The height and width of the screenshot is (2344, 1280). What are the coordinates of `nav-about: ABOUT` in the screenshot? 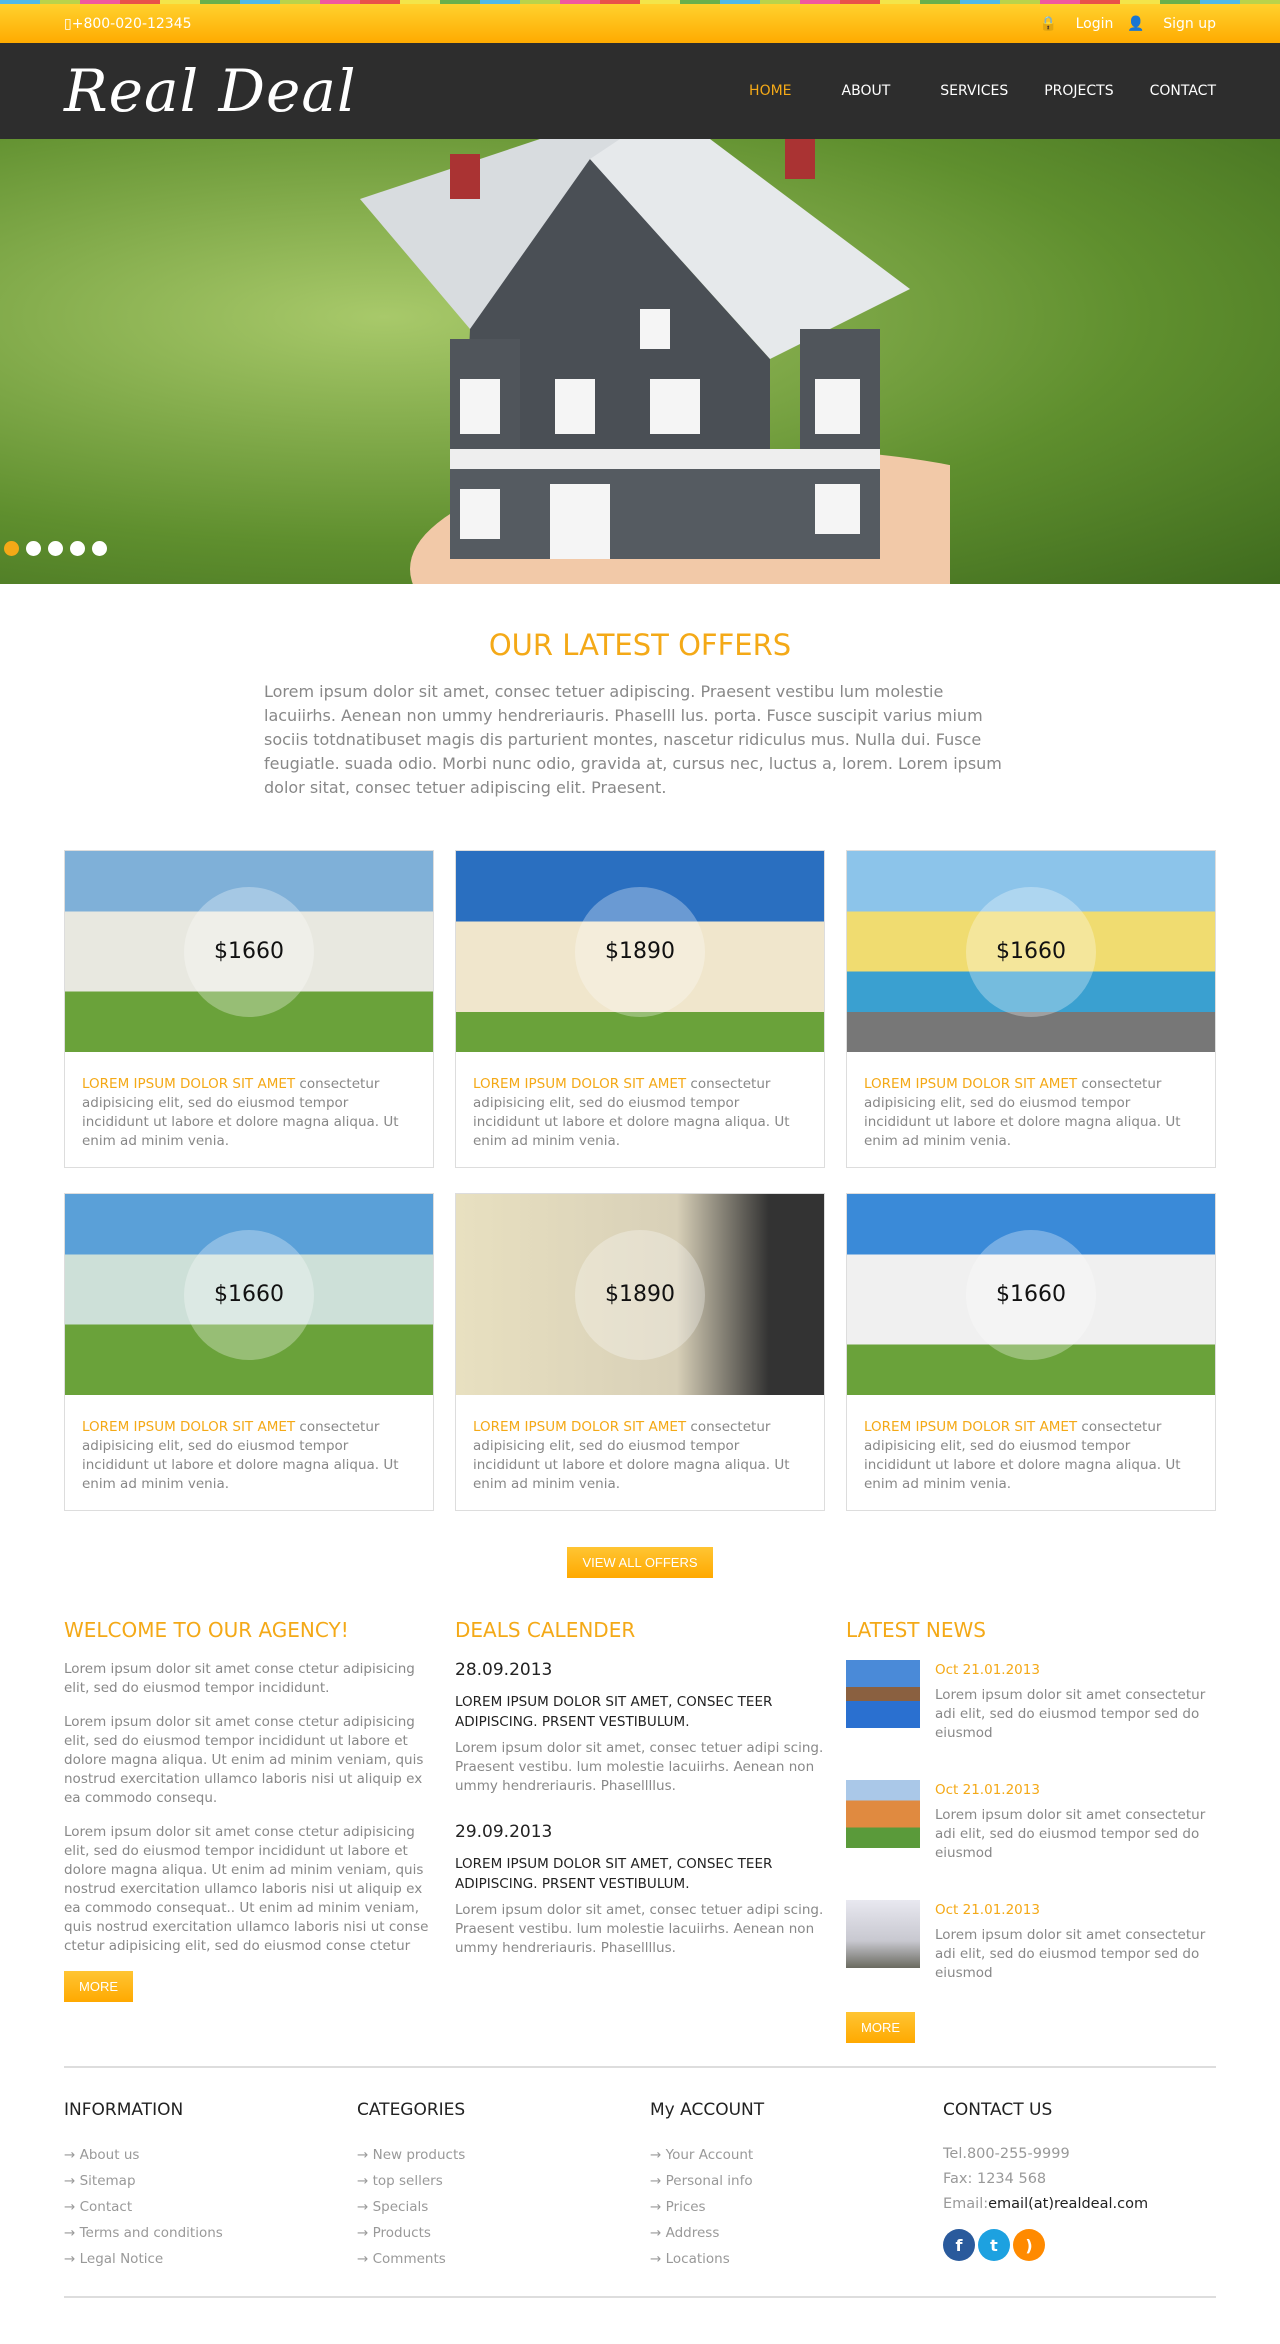 It's located at (866, 91).